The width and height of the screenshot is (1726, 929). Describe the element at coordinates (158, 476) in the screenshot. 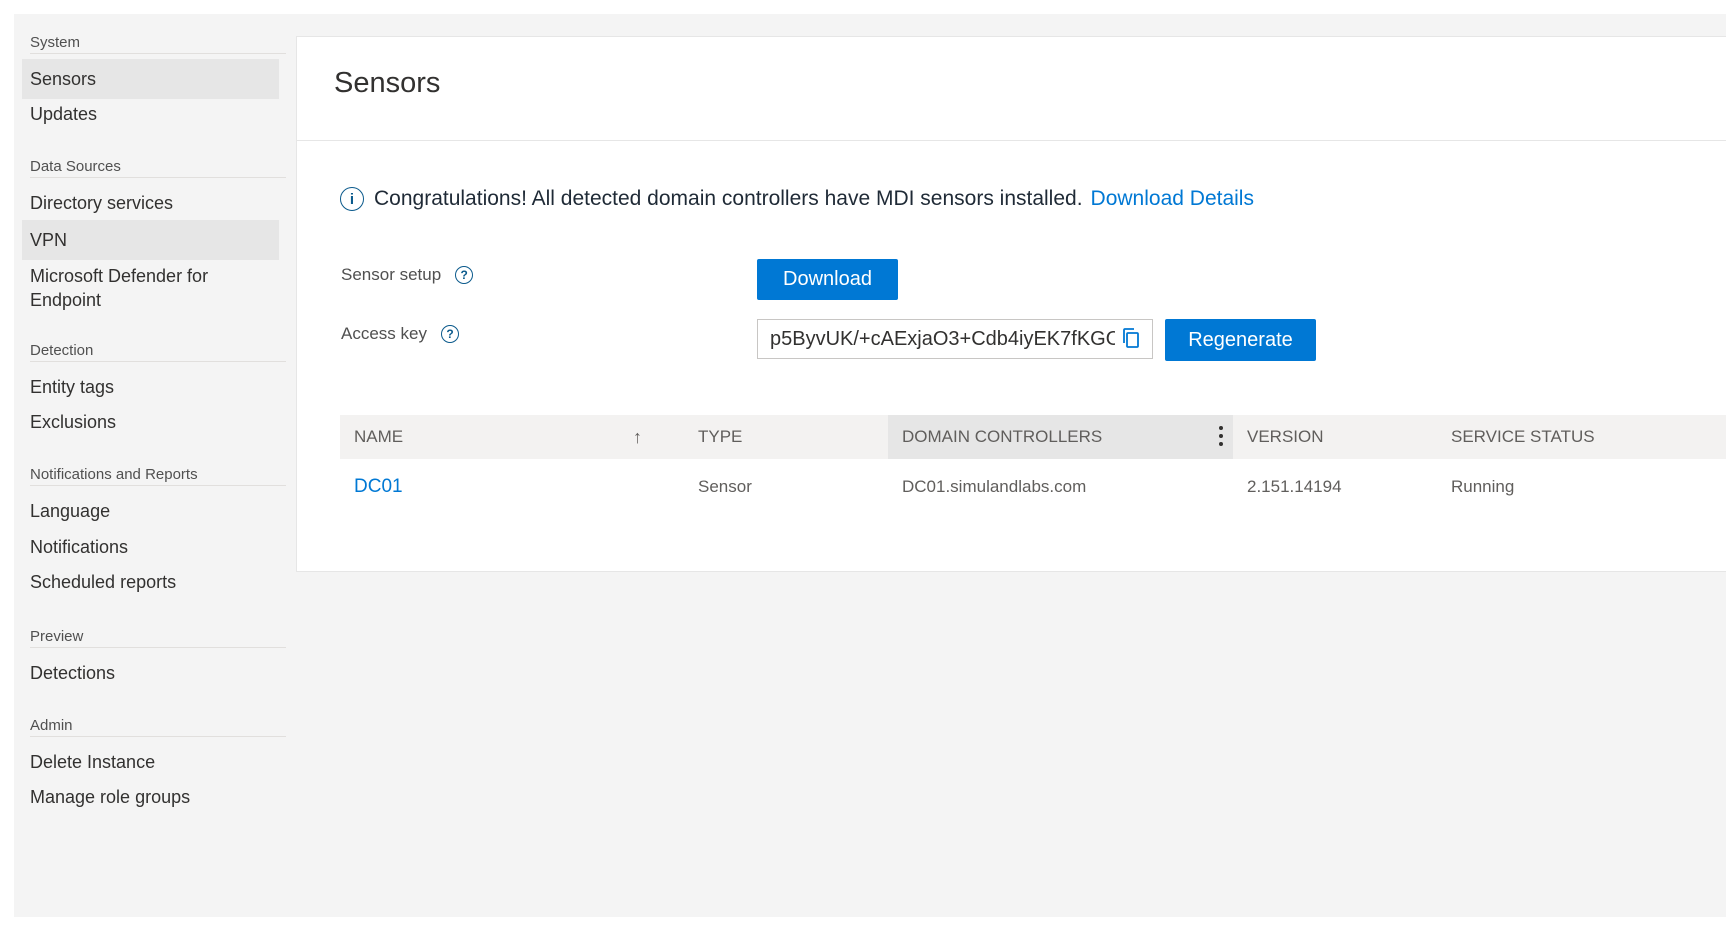

I see `sidebar-heading-notifications-reports: Notifications and Reports` at that location.